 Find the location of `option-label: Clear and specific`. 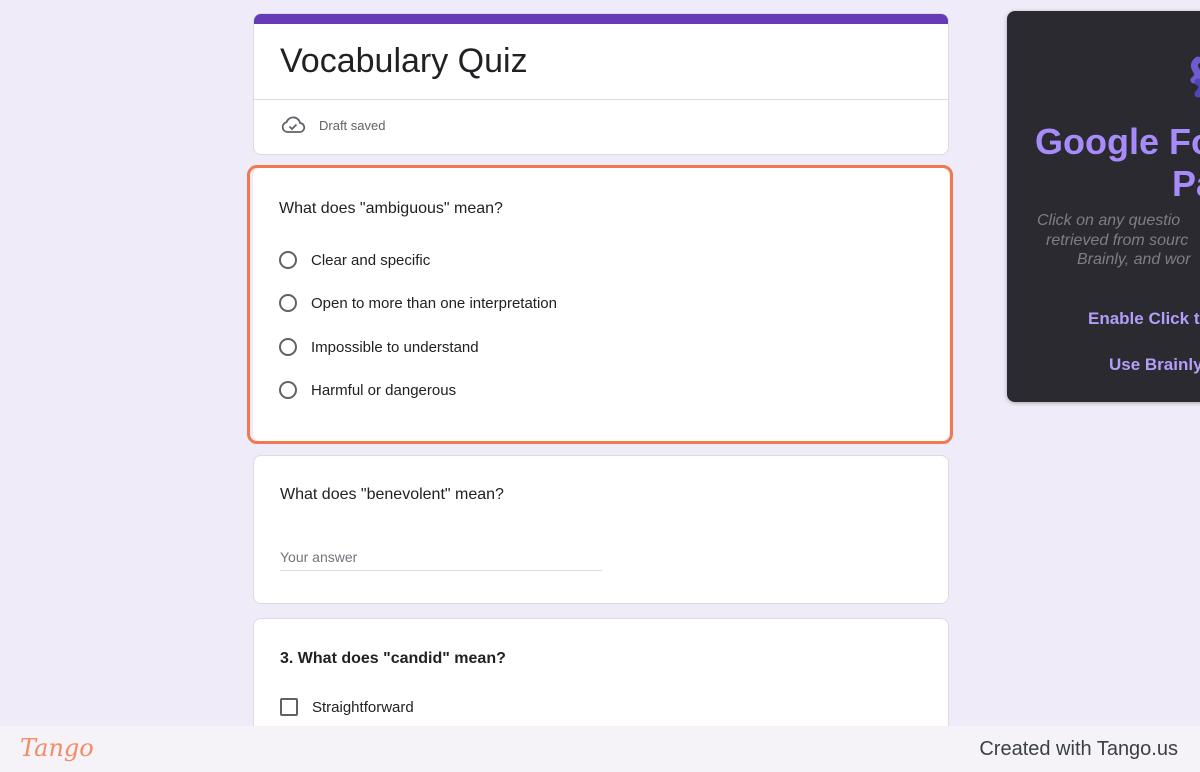

option-label: Clear and specific is located at coordinates (371, 260).